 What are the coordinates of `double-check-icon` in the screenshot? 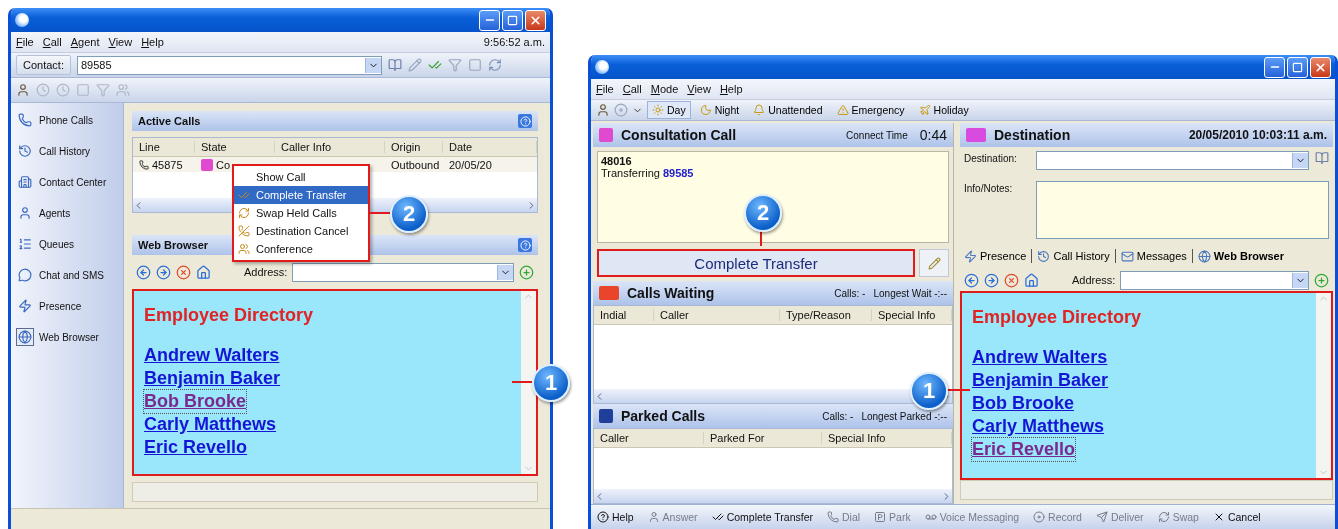 It's located at (434, 65).